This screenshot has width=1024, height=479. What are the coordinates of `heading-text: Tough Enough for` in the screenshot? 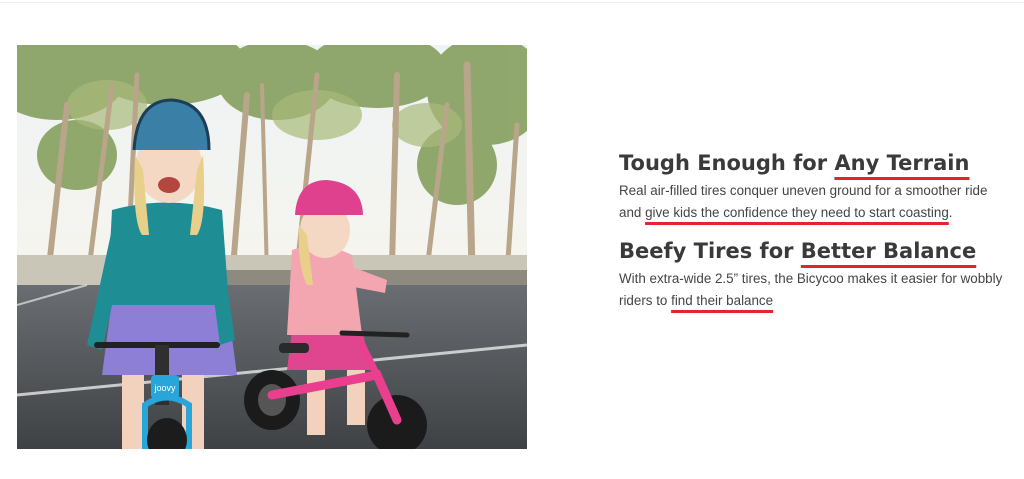 It's located at (727, 163).